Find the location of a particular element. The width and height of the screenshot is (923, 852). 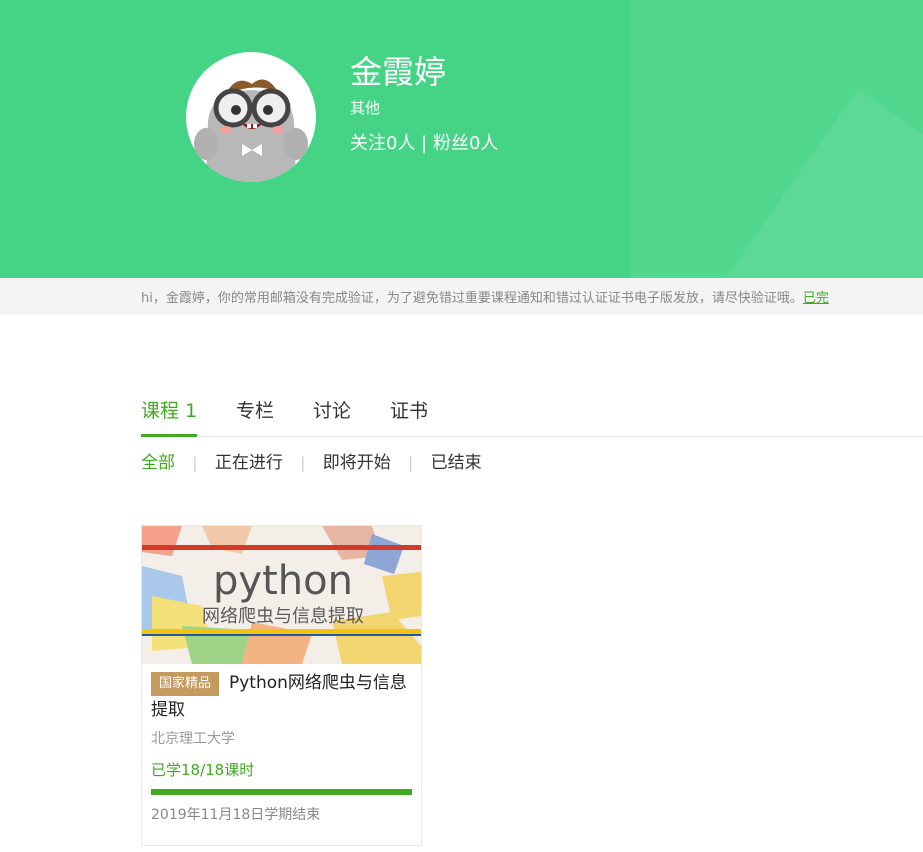

course-title: Python网络爬虫与信息提取 is located at coordinates (283, 697).